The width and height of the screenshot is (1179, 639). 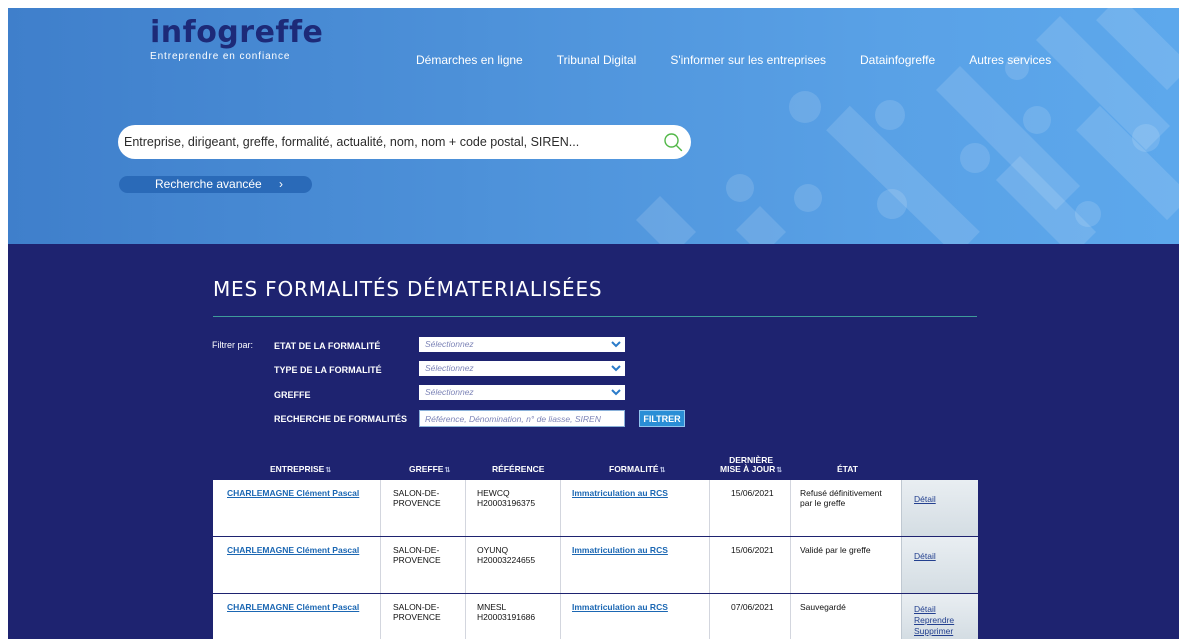 What do you see at coordinates (595, 316) in the screenshot?
I see `title-divider` at bounding box center [595, 316].